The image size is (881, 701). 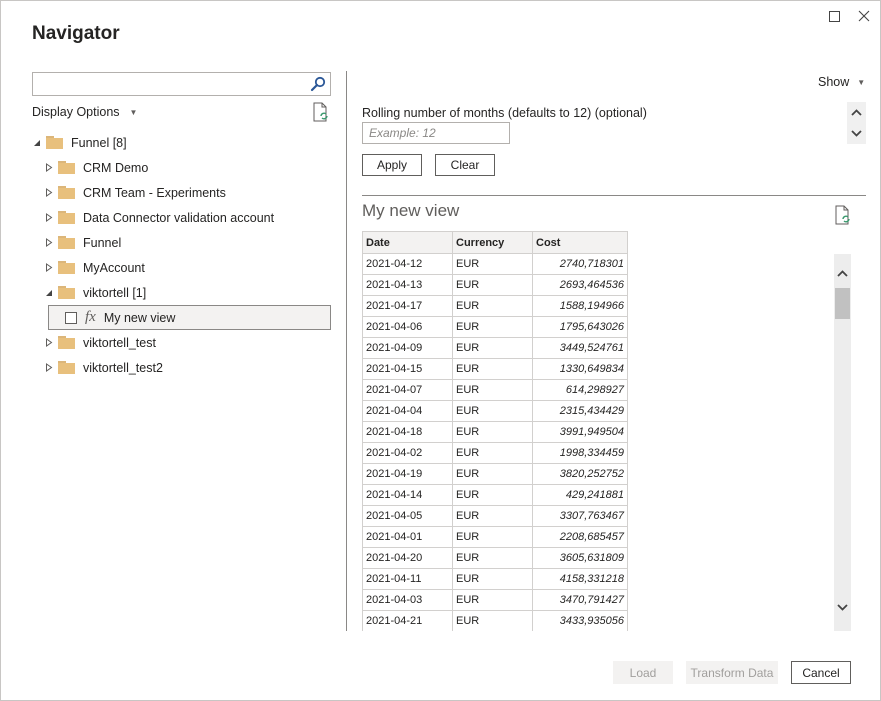 I want to click on cell-cost: 3991,949504, so click(x=580, y=432).